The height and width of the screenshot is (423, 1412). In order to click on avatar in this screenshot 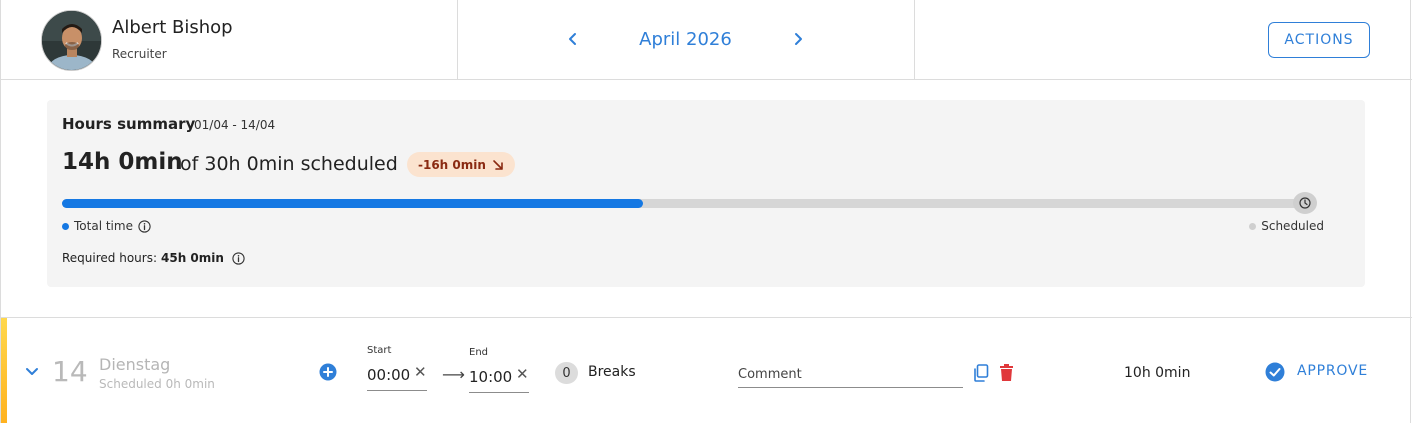, I will do `click(71, 40)`.